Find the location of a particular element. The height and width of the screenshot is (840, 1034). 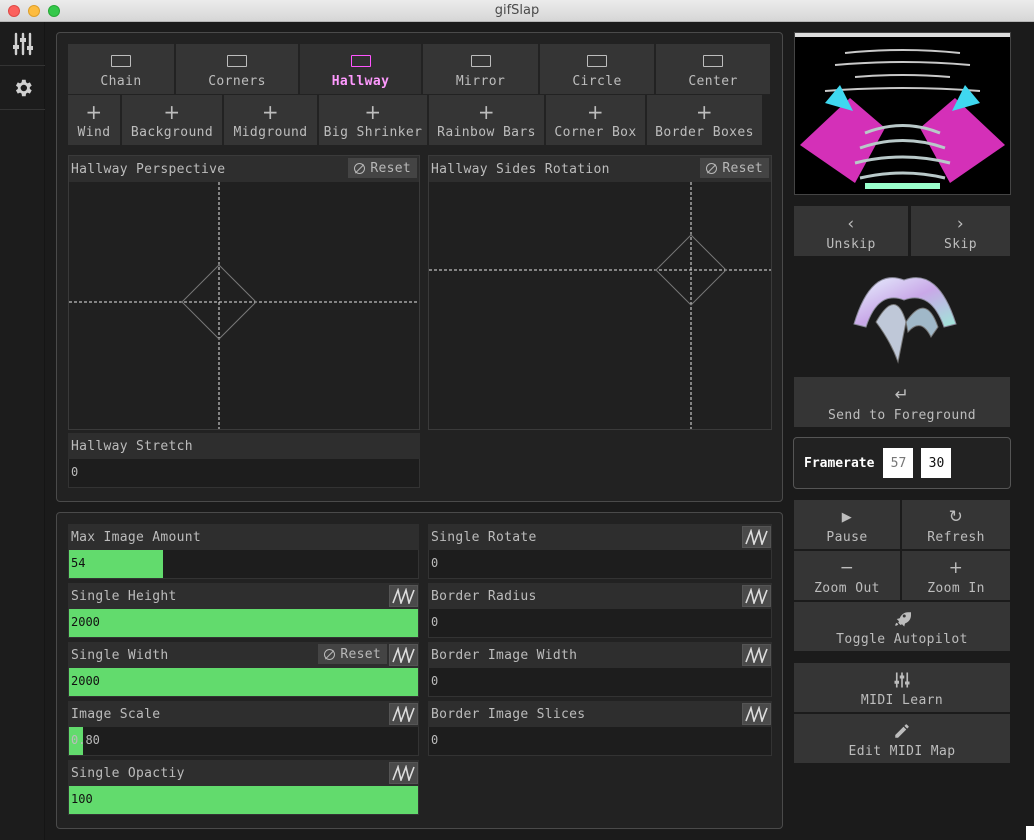

max-image-amount-track: 54 is located at coordinates (243, 564).